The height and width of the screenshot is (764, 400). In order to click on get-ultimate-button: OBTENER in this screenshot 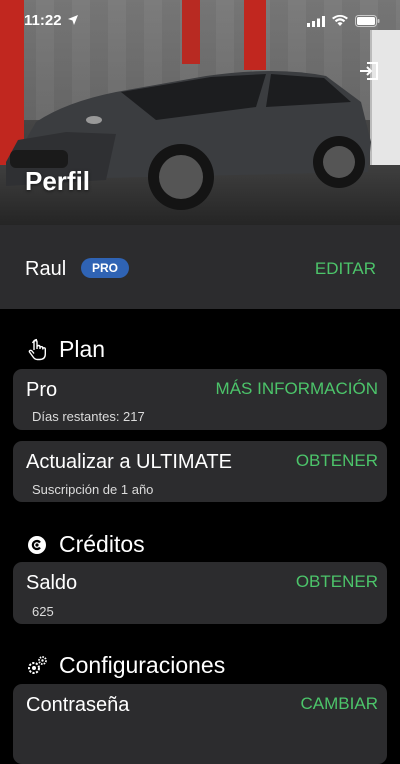, I will do `click(337, 461)`.